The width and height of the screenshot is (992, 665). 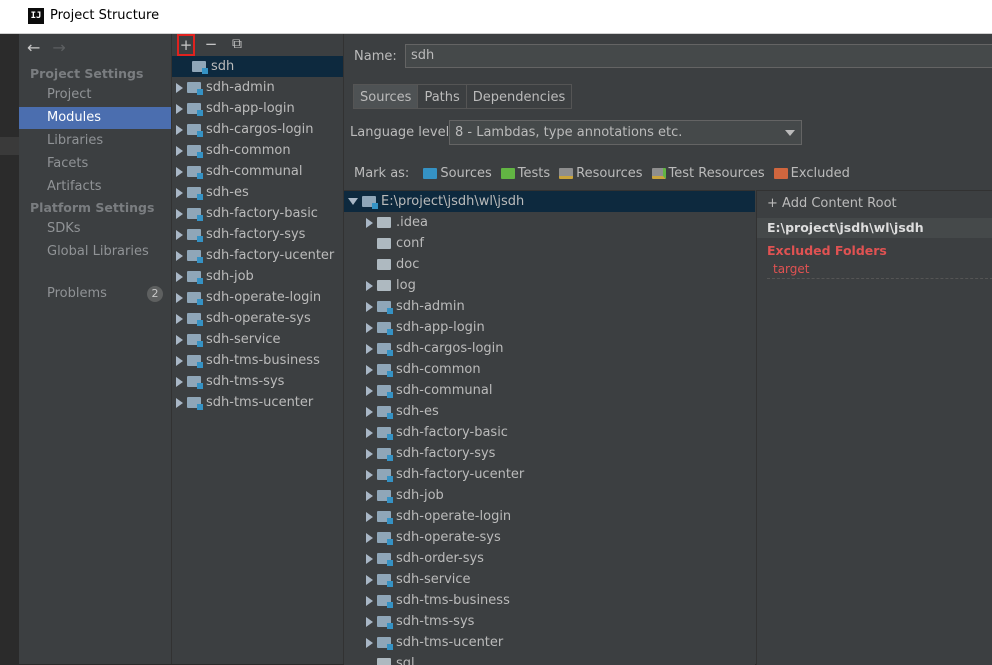 What do you see at coordinates (549, 264) in the screenshot?
I see `tree-folder-row: doc` at bounding box center [549, 264].